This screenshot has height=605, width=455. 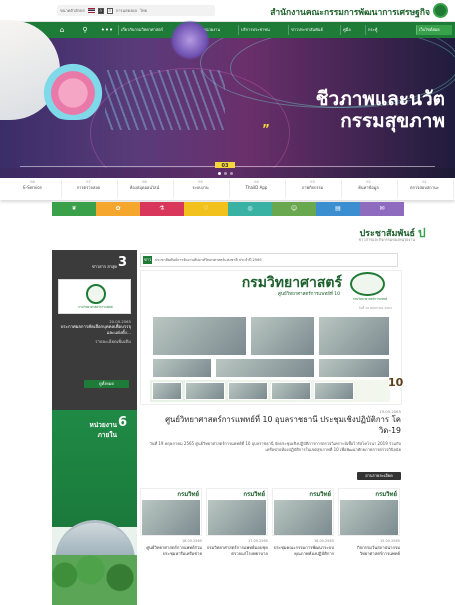 I want to click on read-more-button: อ่านรายละเอียด, so click(x=379, y=476).